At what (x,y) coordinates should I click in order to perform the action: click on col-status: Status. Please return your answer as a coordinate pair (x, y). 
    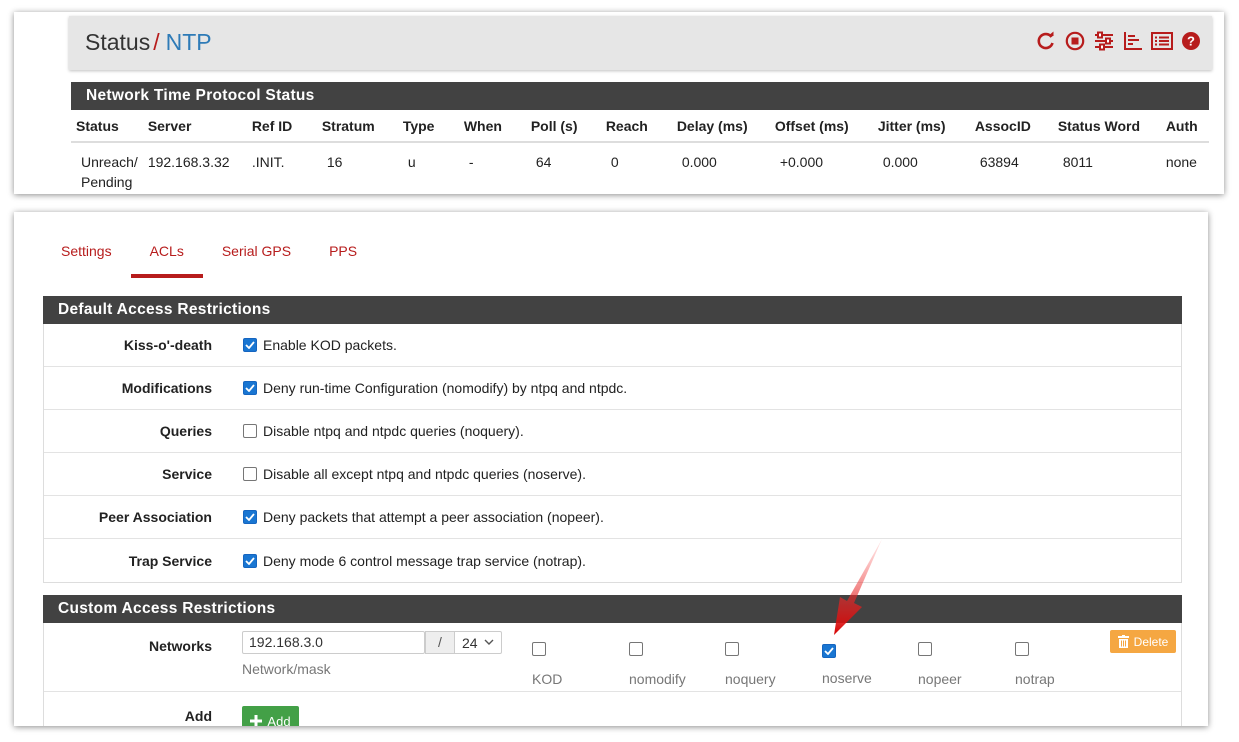
    Looking at the image, I should click on (107, 126).